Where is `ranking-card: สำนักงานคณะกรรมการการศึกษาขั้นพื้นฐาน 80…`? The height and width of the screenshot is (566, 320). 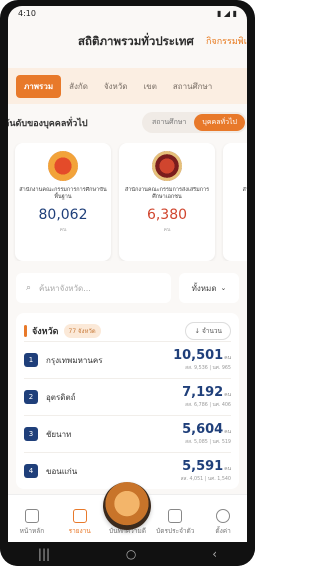 ranking-card: สำนักงานคณะกรรมการการศึกษาขั้นพื้นฐาน 80… is located at coordinates (63, 202).